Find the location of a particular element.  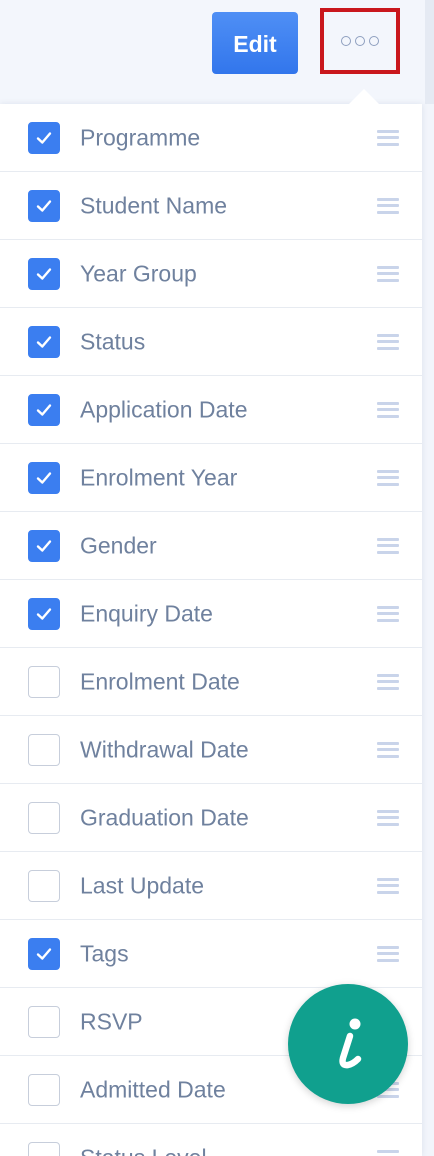

info-icon is located at coordinates (350, 1043).